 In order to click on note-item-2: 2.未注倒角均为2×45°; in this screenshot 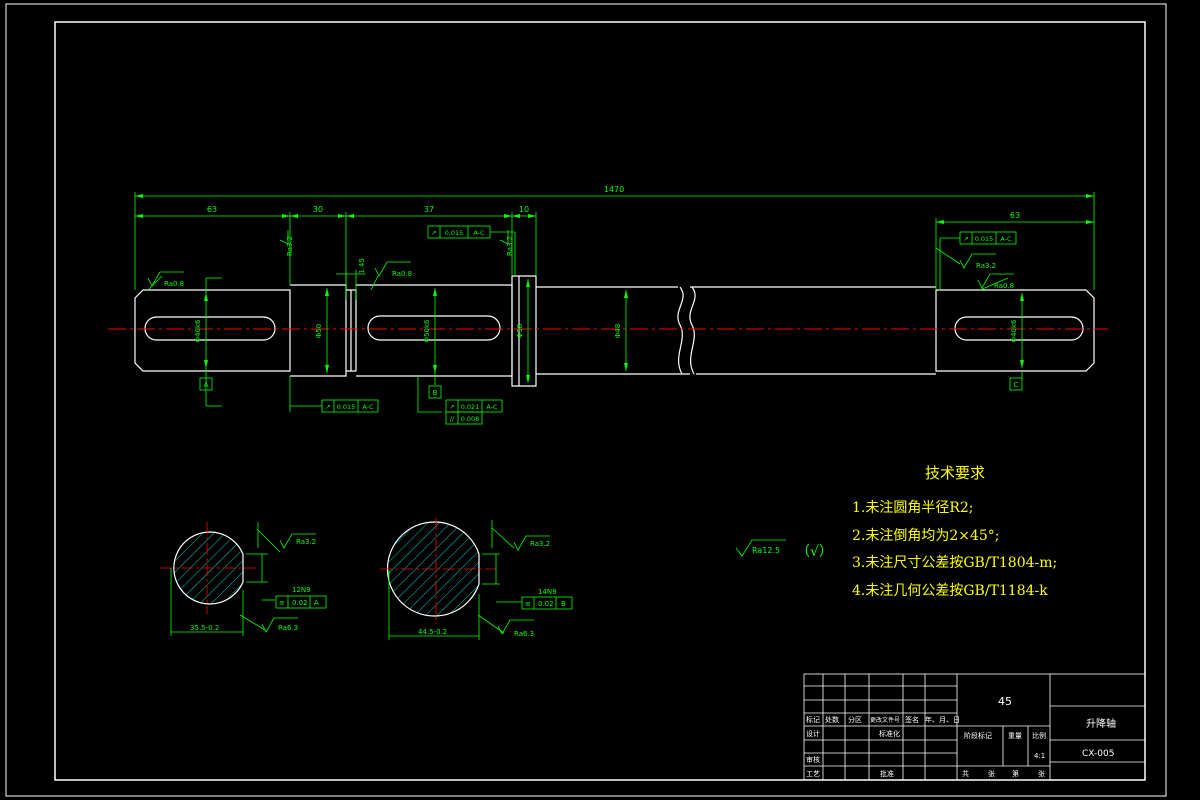, I will do `click(926, 536)`.